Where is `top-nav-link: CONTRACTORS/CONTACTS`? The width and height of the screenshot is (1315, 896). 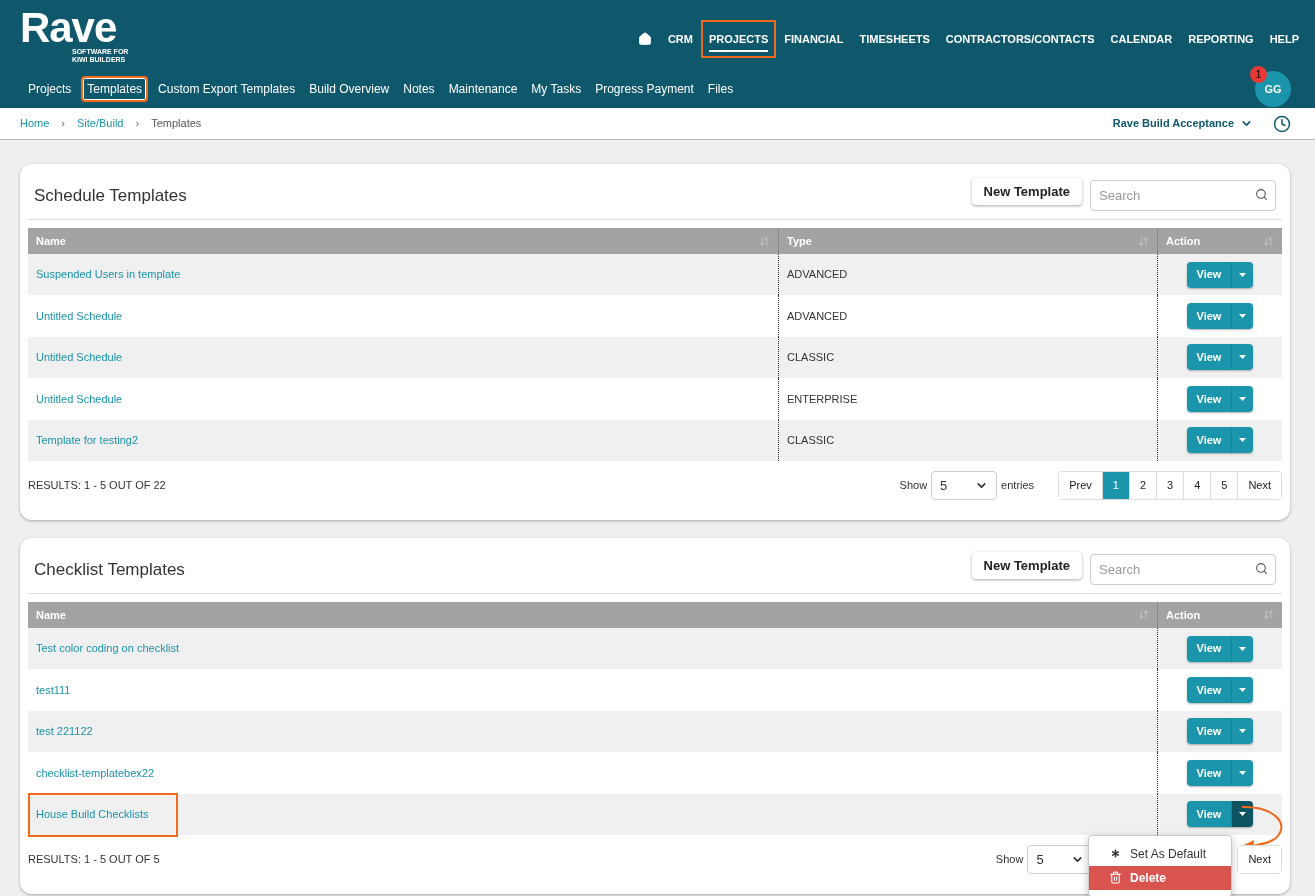 top-nav-link: CONTRACTORS/CONTACTS is located at coordinates (1020, 41).